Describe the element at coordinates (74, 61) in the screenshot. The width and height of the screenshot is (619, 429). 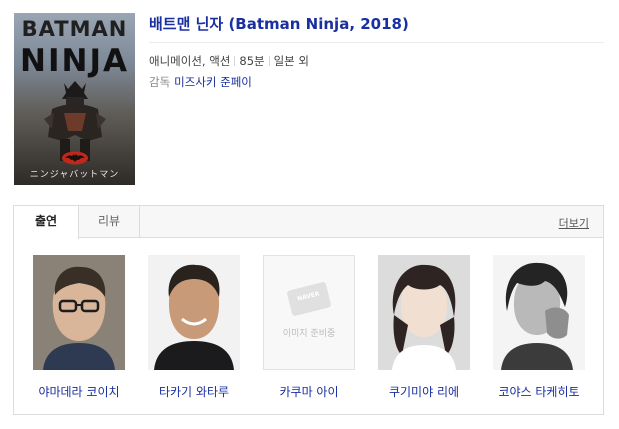
I see `poster-title-line2: NINJA` at that location.